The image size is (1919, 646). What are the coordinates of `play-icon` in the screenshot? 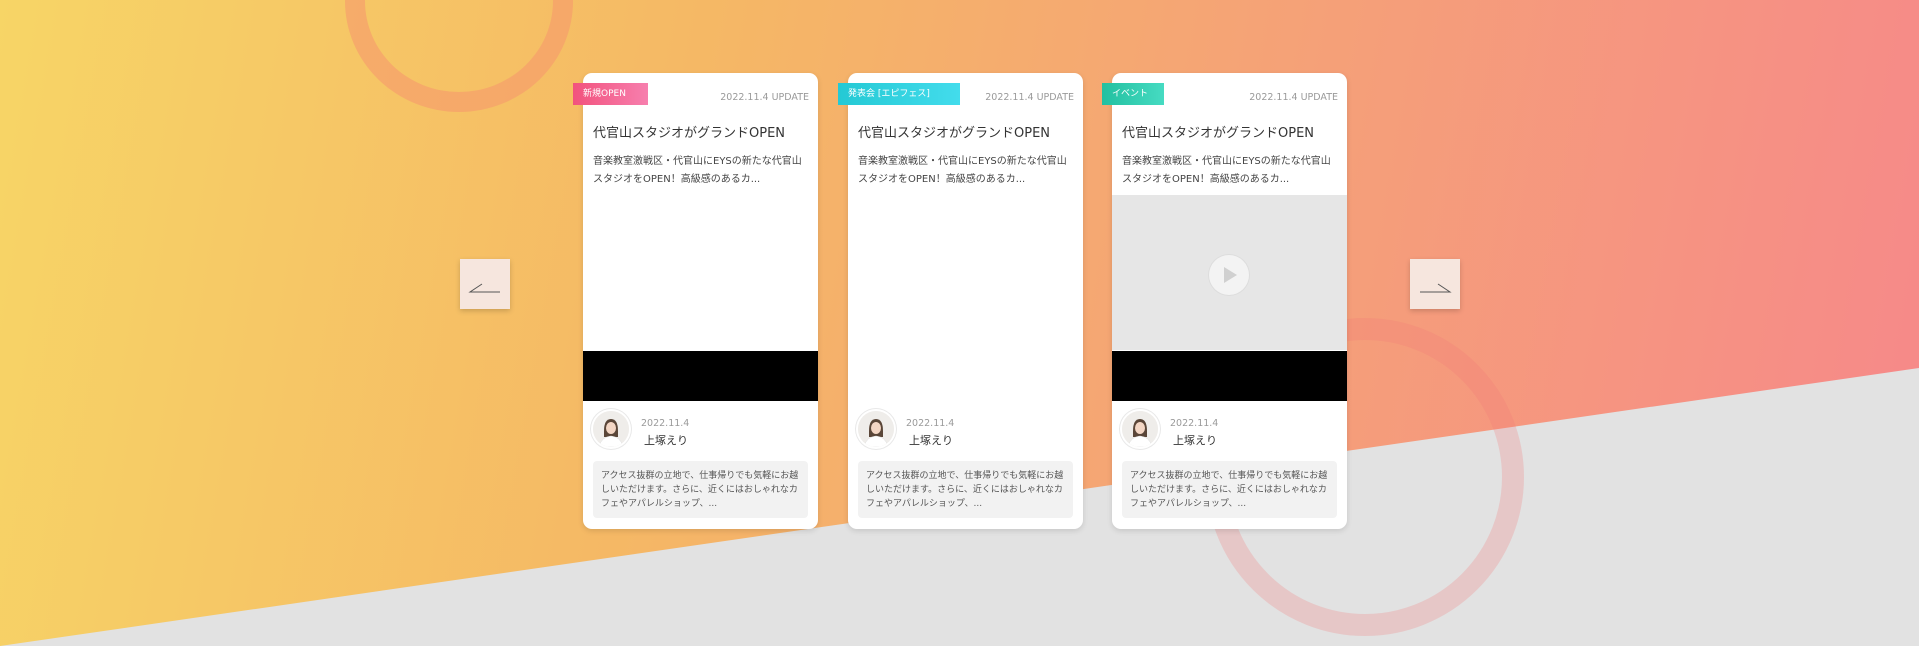 It's located at (1230, 275).